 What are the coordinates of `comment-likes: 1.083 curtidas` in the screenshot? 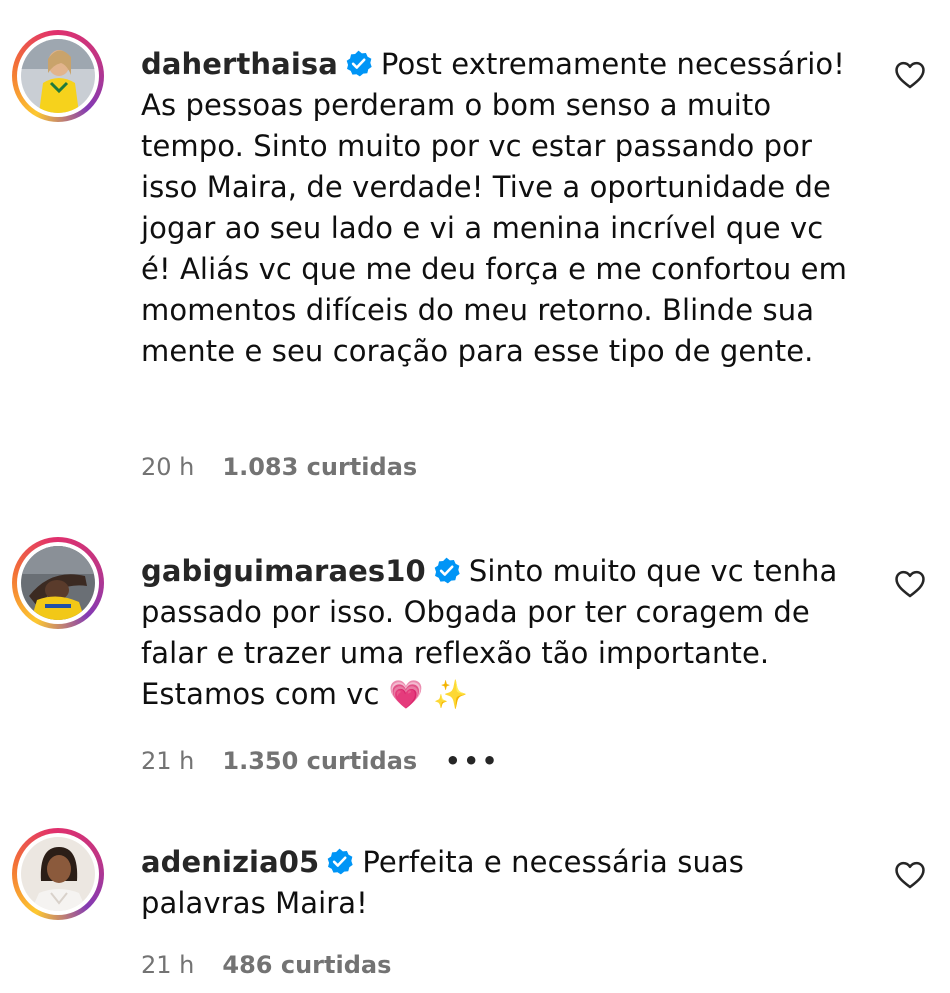 It's located at (319, 467).